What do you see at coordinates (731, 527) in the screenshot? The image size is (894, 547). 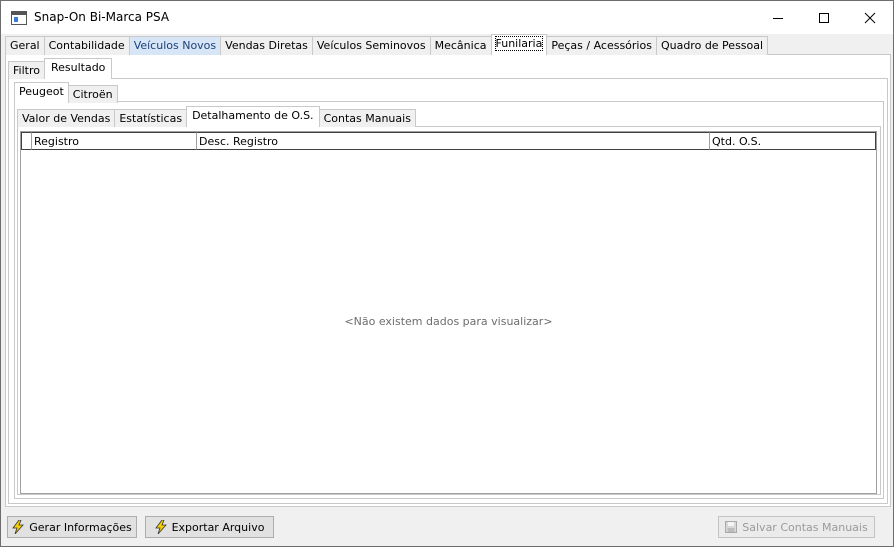 I see `save-icon` at bounding box center [731, 527].